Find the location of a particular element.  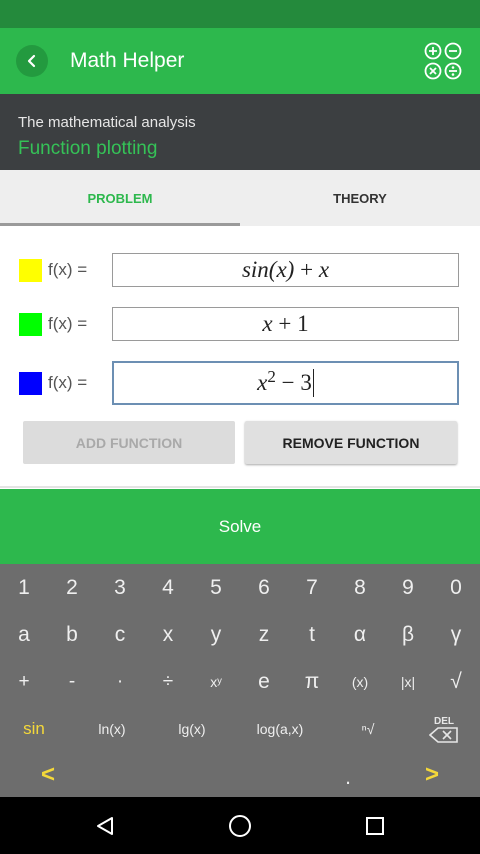

key-7: 7 is located at coordinates (312, 588).